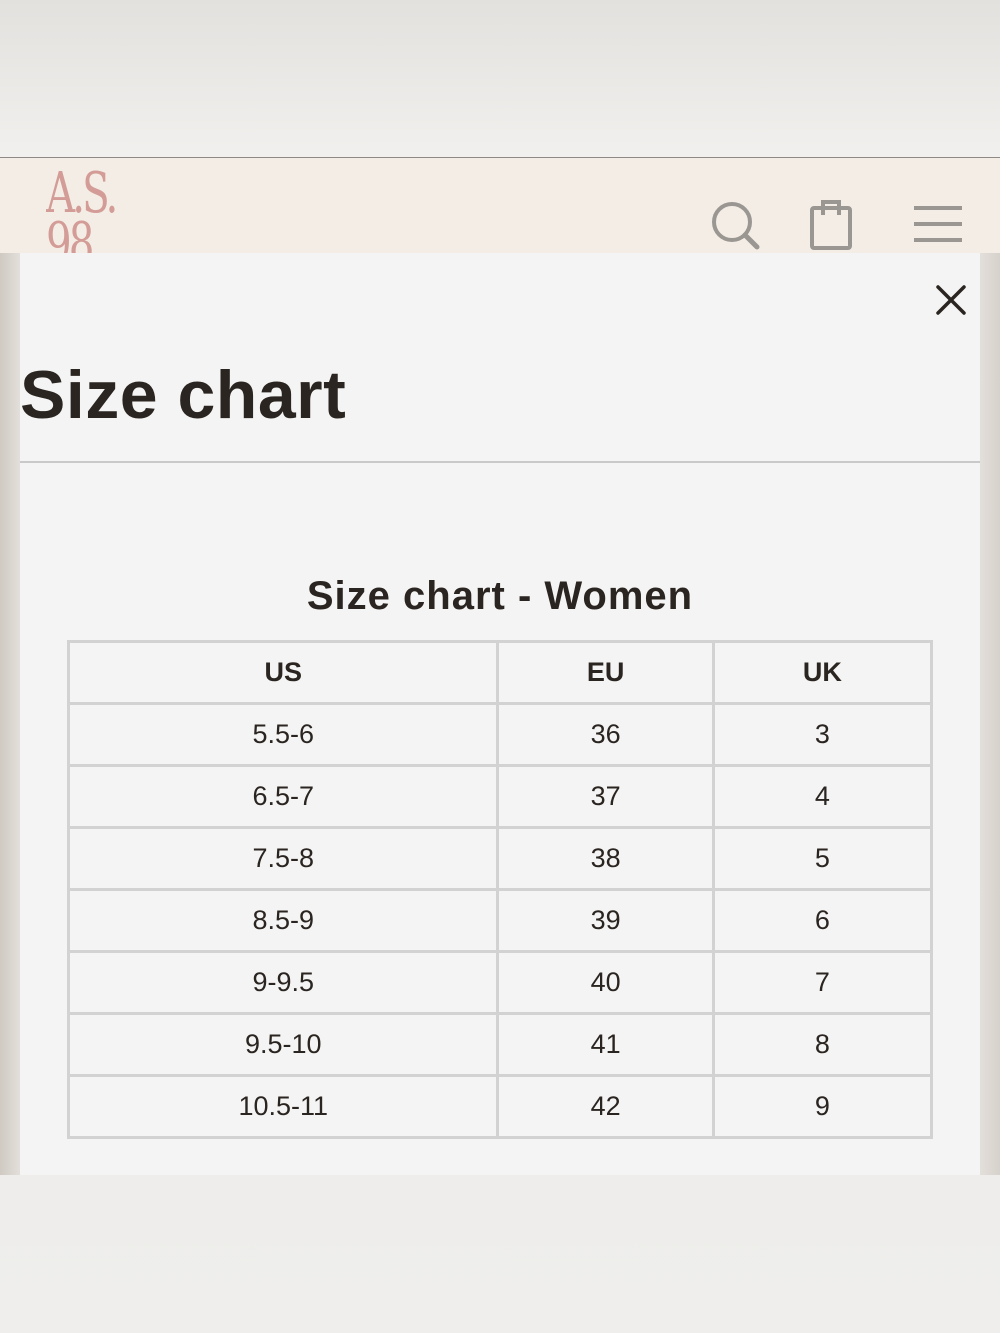  What do you see at coordinates (283, 858) in the screenshot?
I see `cell-us: 7.5-8` at bounding box center [283, 858].